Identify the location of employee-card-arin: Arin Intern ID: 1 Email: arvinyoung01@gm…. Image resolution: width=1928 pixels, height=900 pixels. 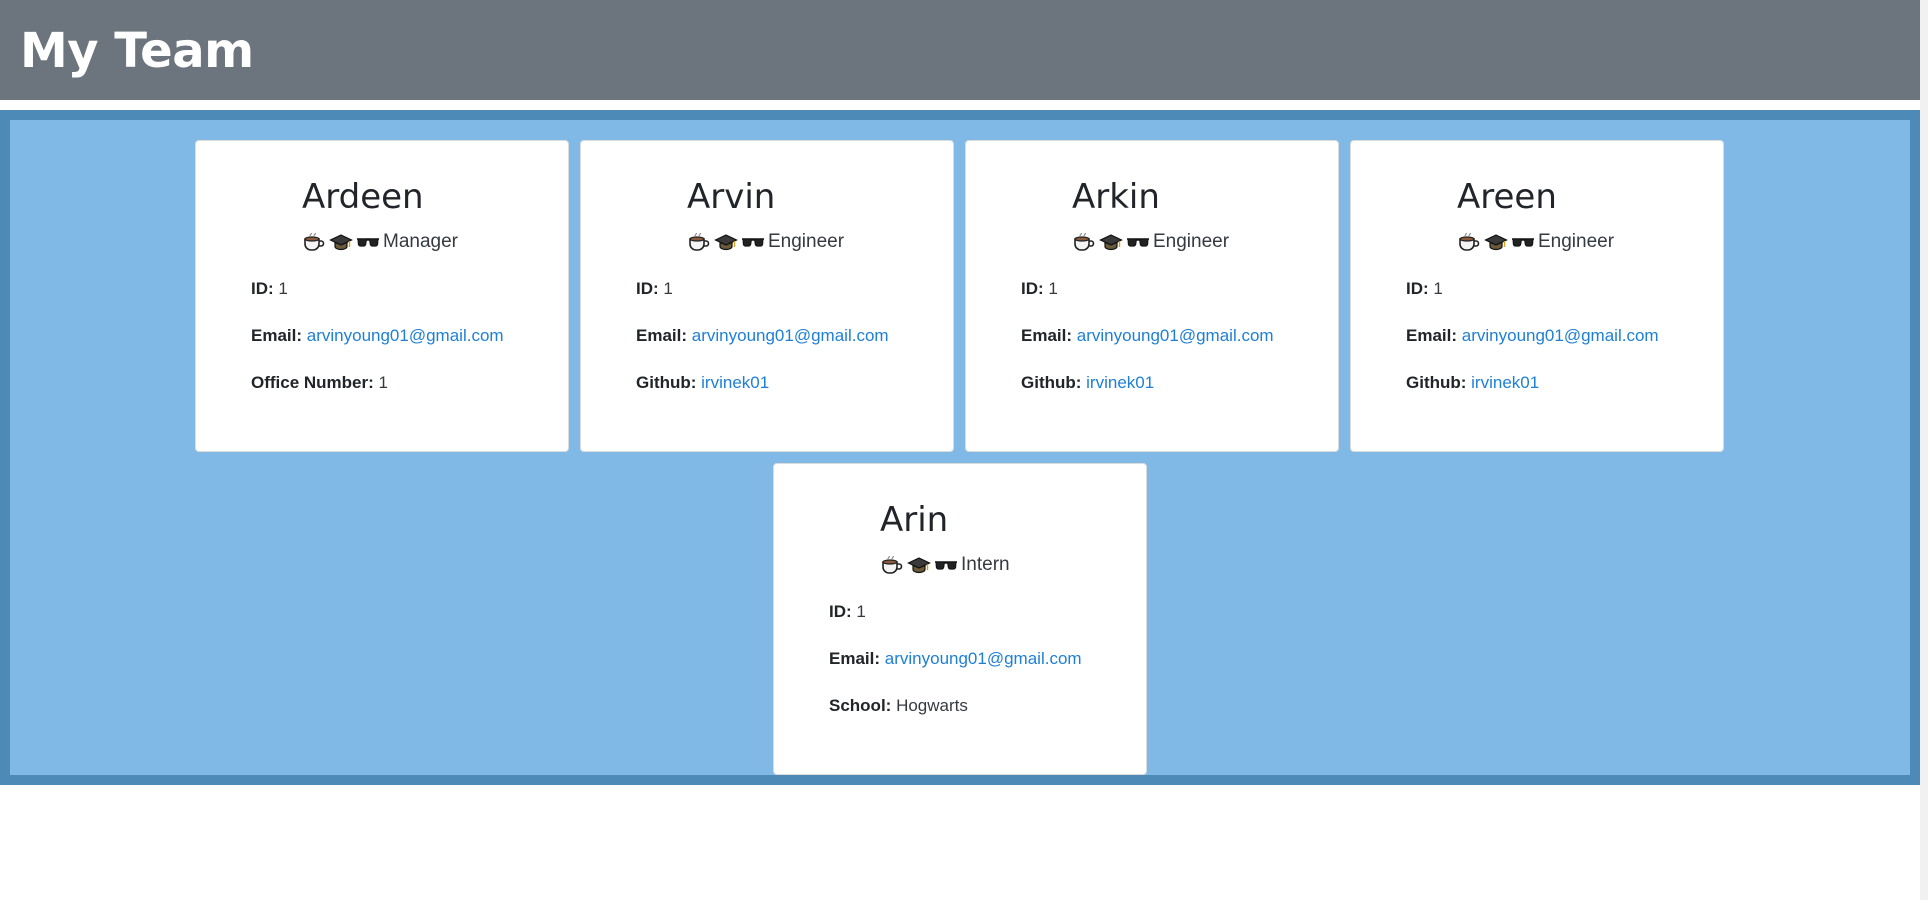
(960, 619).